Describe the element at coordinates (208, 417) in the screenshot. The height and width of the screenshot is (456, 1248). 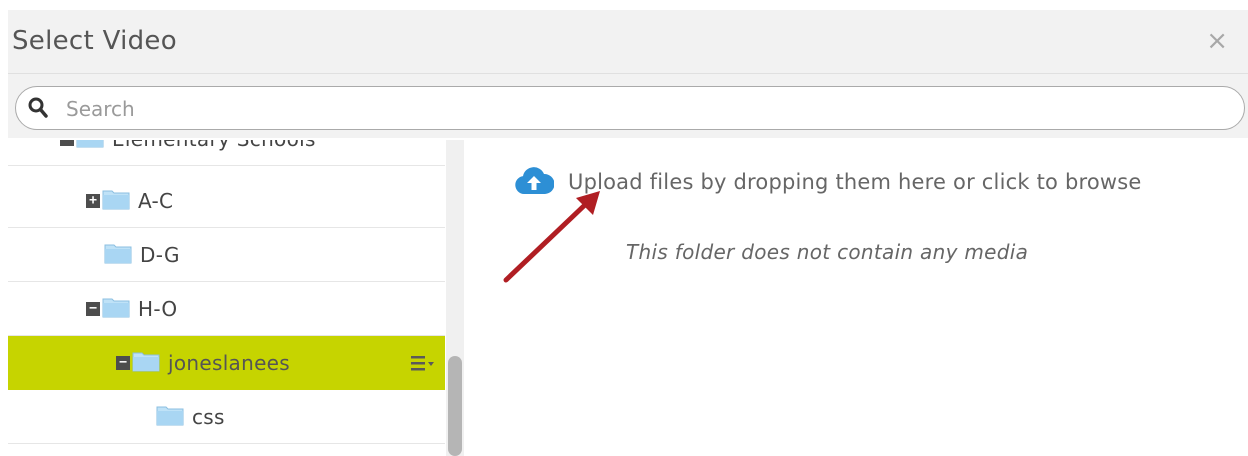
I see `tree-item-label: css` at that location.